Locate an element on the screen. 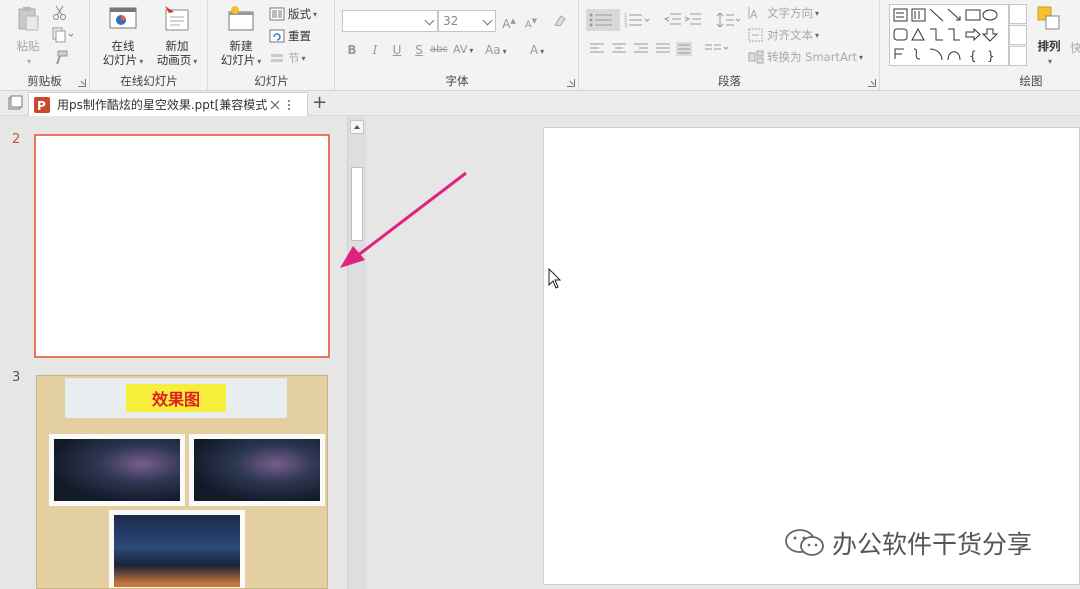  font-color-button: A ▾ is located at coordinates (537, 50).